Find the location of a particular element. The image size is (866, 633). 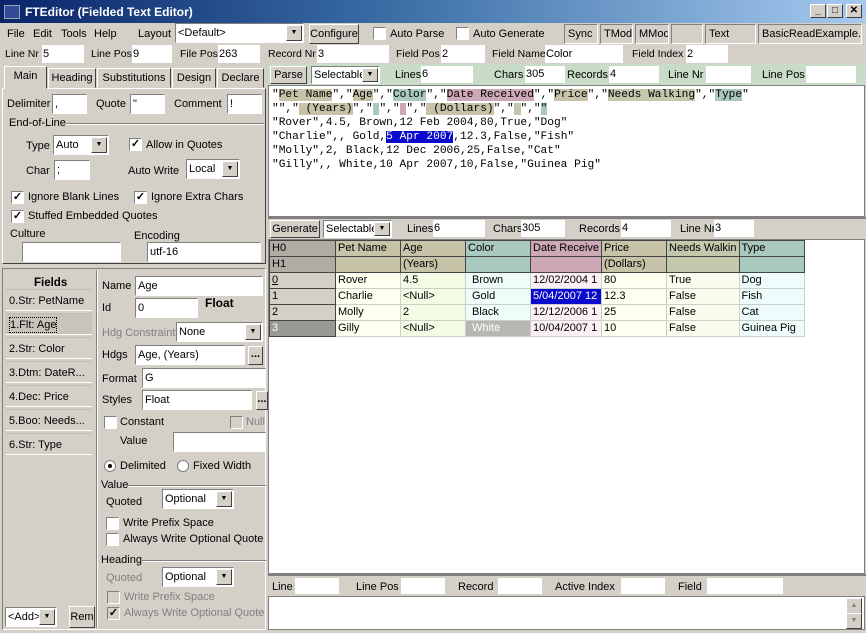

grid-cell: 12/12/2006 1 is located at coordinates (566, 312).